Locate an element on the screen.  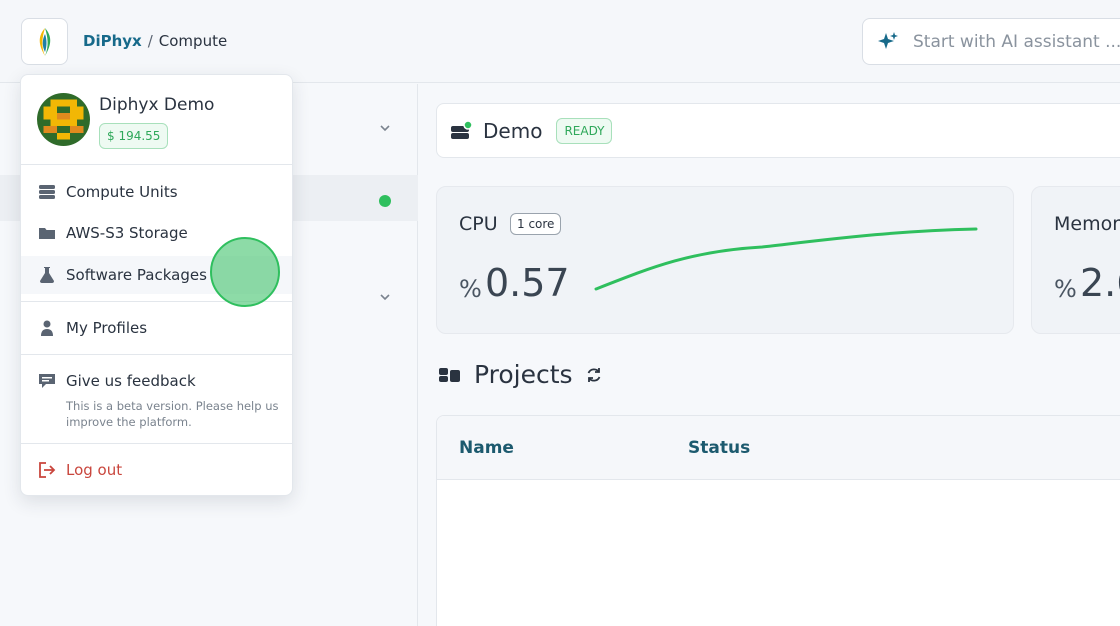
projects-title: Projects is located at coordinates (523, 374).